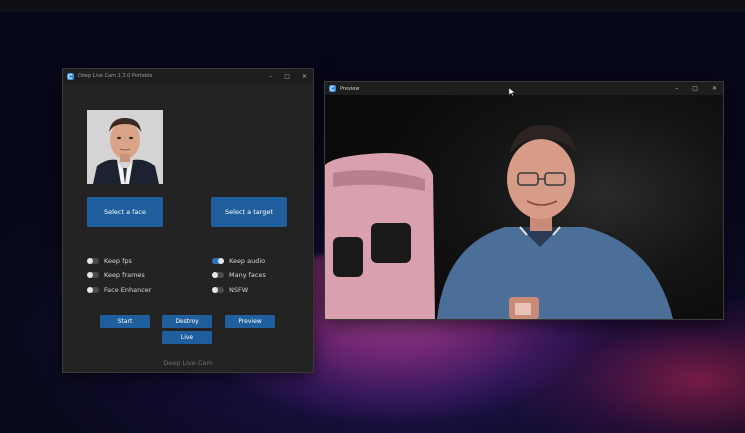  I want to click on option-nsfw: NSFW, so click(230, 290).